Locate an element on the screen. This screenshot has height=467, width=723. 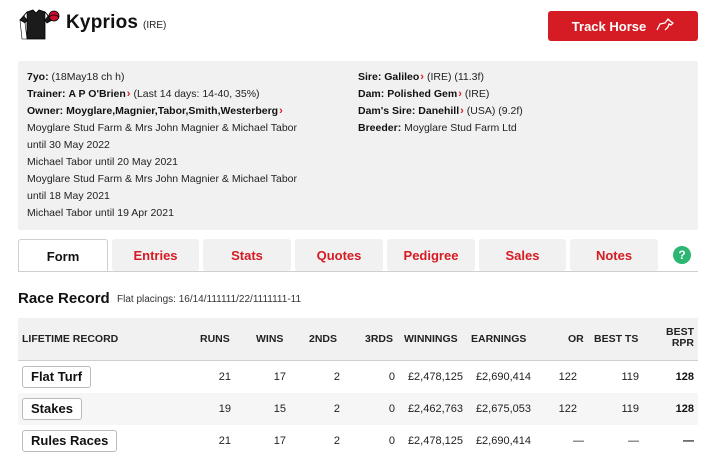
col-lifetime-record: LIFETIME RECORD is located at coordinates (70, 339).